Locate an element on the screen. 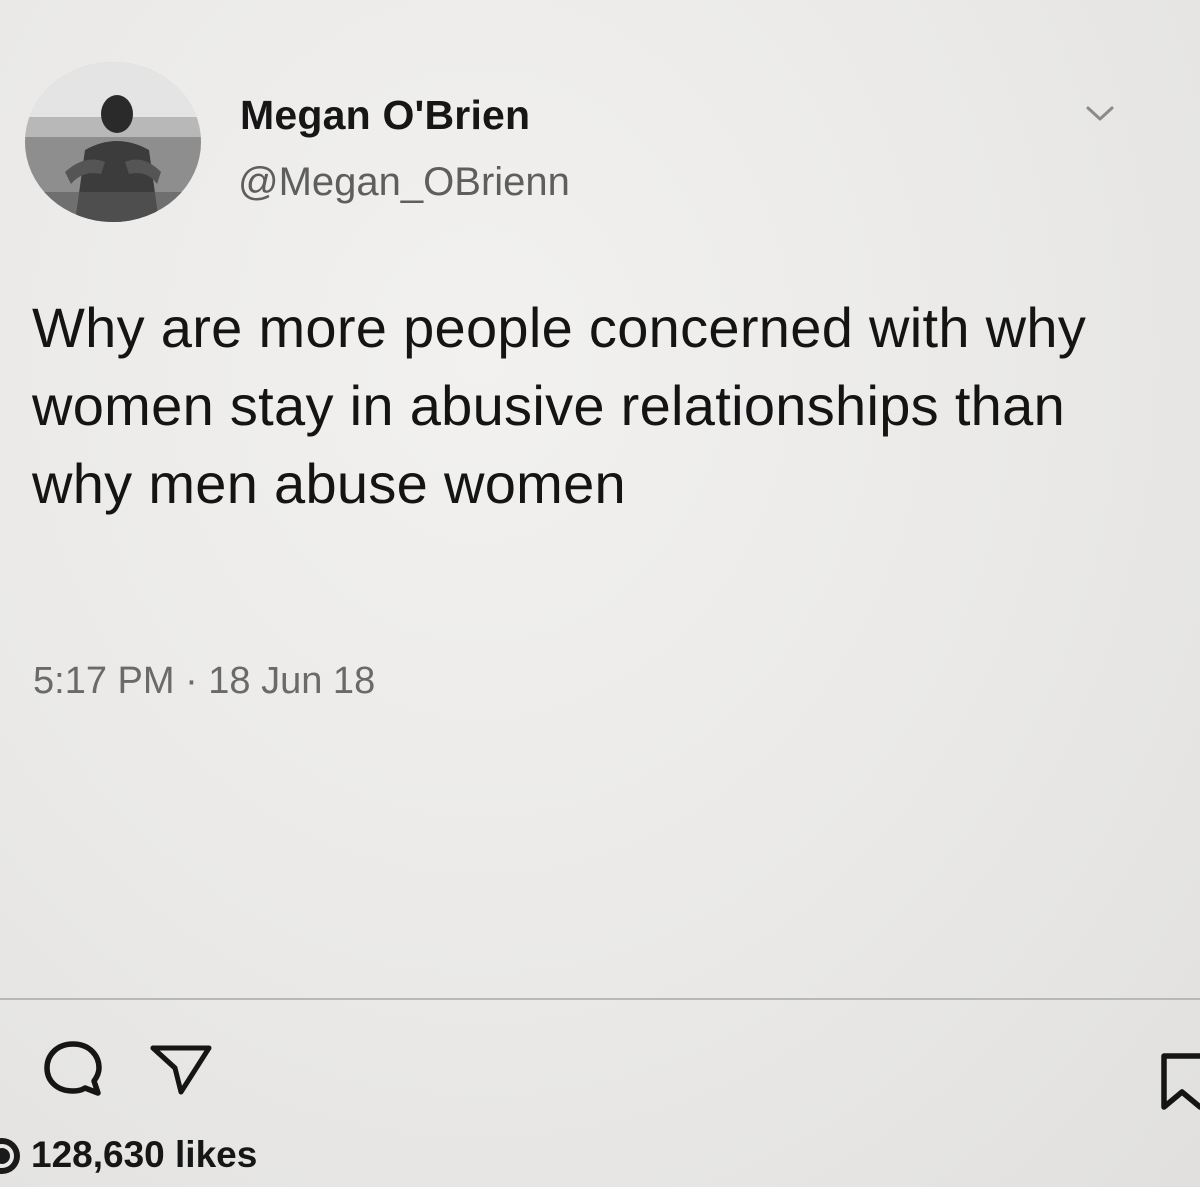 Image resolution: width=1200 pixels, height=1187 pixels. display-name: Megan O'Brien is located at coordinates (385, 115).